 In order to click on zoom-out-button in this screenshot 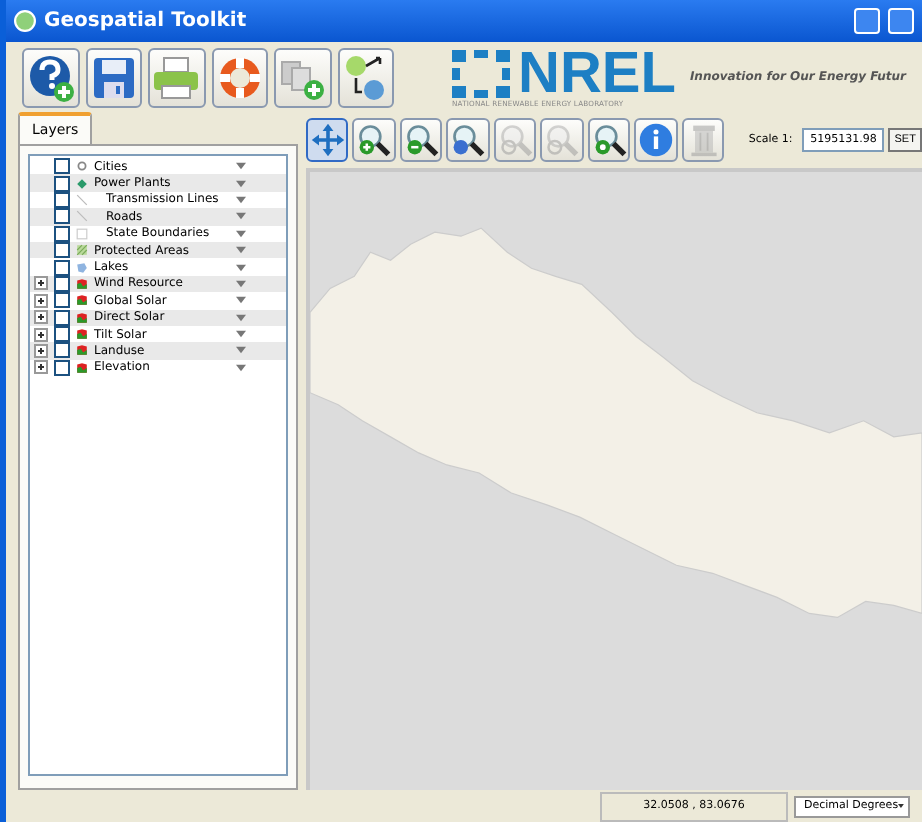, I will do `click(421, 140)`.